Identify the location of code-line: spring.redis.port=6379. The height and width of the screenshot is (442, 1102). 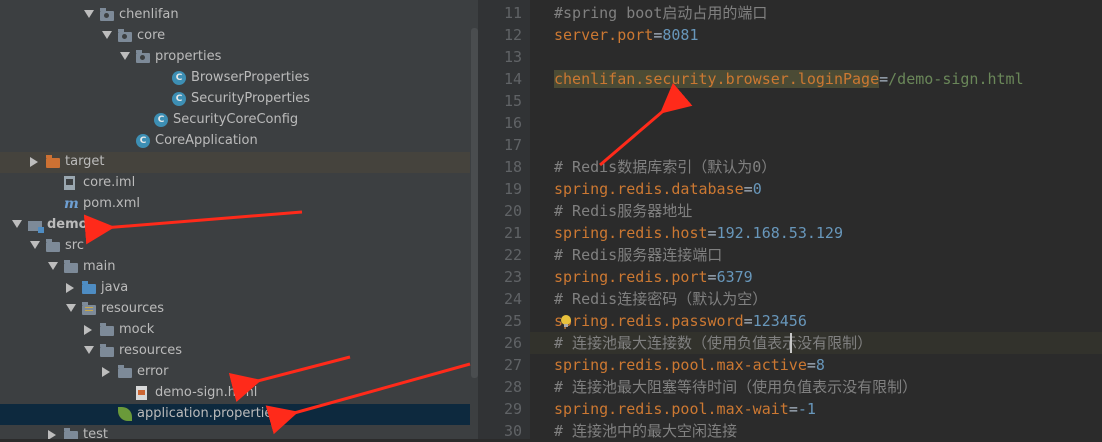
(653, 277).